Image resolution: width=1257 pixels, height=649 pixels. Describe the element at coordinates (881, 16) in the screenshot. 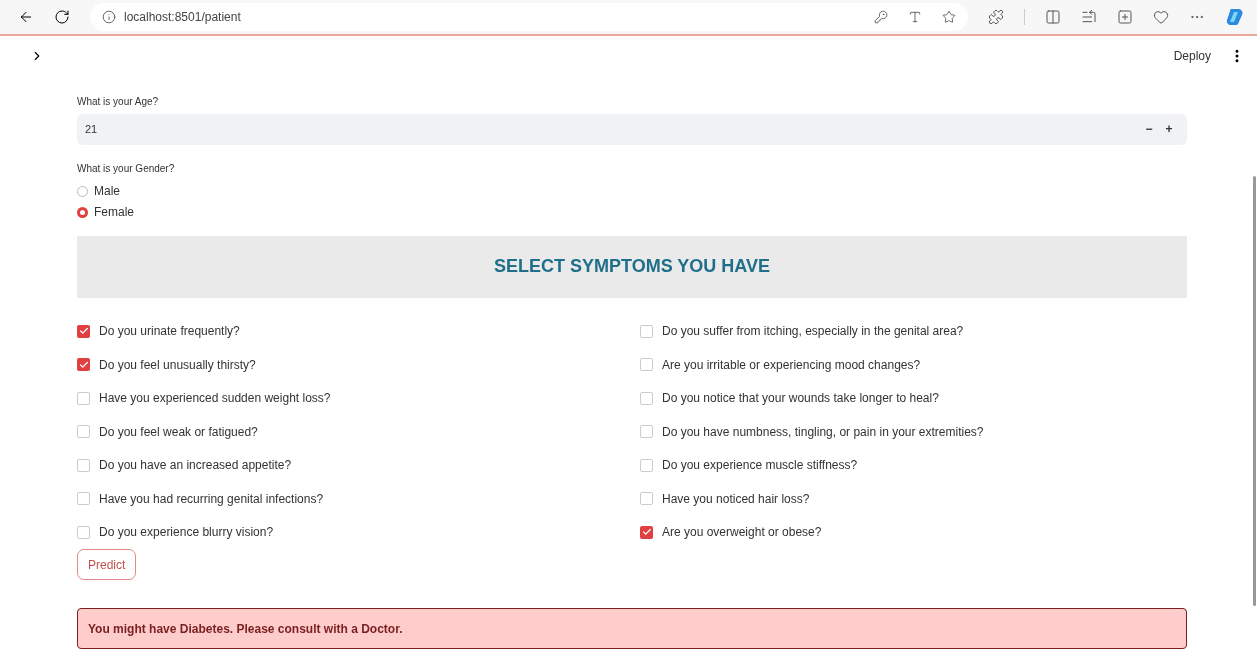

I see `key-icon` at that location.